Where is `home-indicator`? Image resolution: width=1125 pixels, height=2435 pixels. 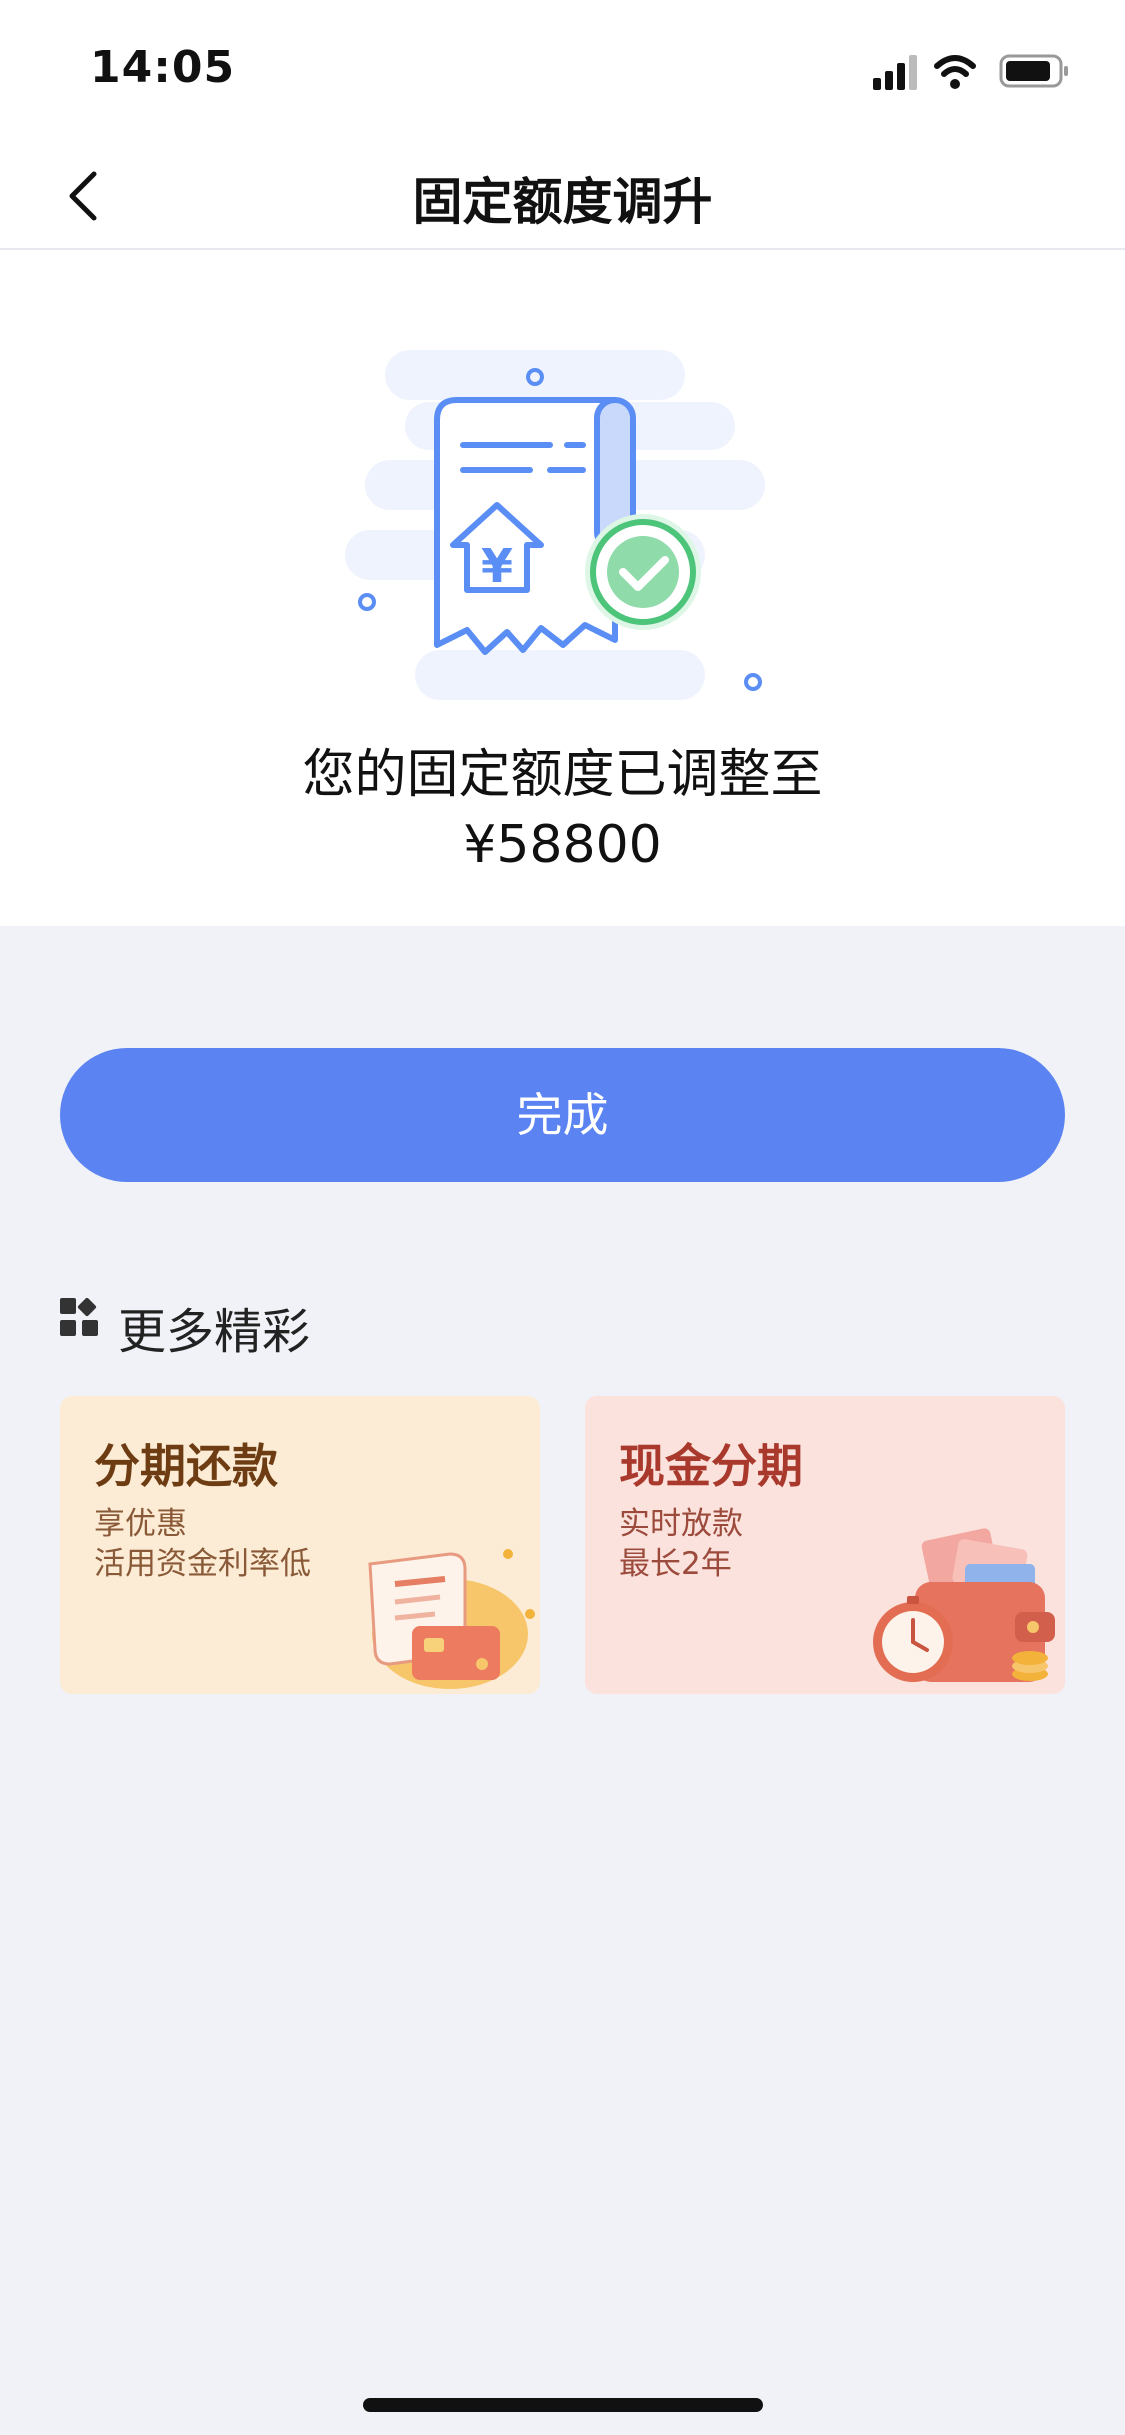 home-indicator is located at coordinates (563, 2405).